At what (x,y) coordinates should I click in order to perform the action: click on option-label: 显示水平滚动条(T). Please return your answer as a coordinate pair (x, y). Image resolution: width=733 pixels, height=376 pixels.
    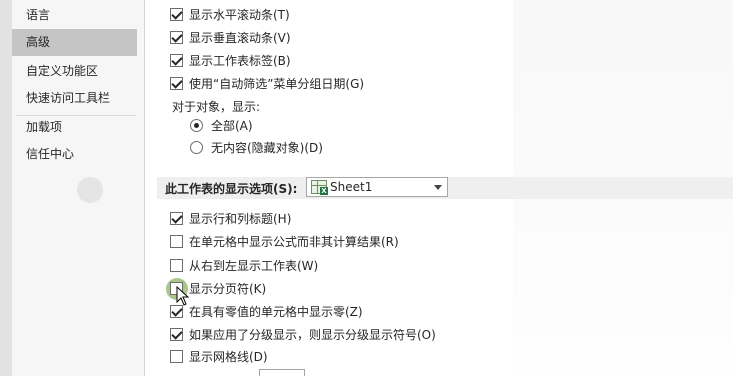
    Looking at the image, I should click on (239, 14).